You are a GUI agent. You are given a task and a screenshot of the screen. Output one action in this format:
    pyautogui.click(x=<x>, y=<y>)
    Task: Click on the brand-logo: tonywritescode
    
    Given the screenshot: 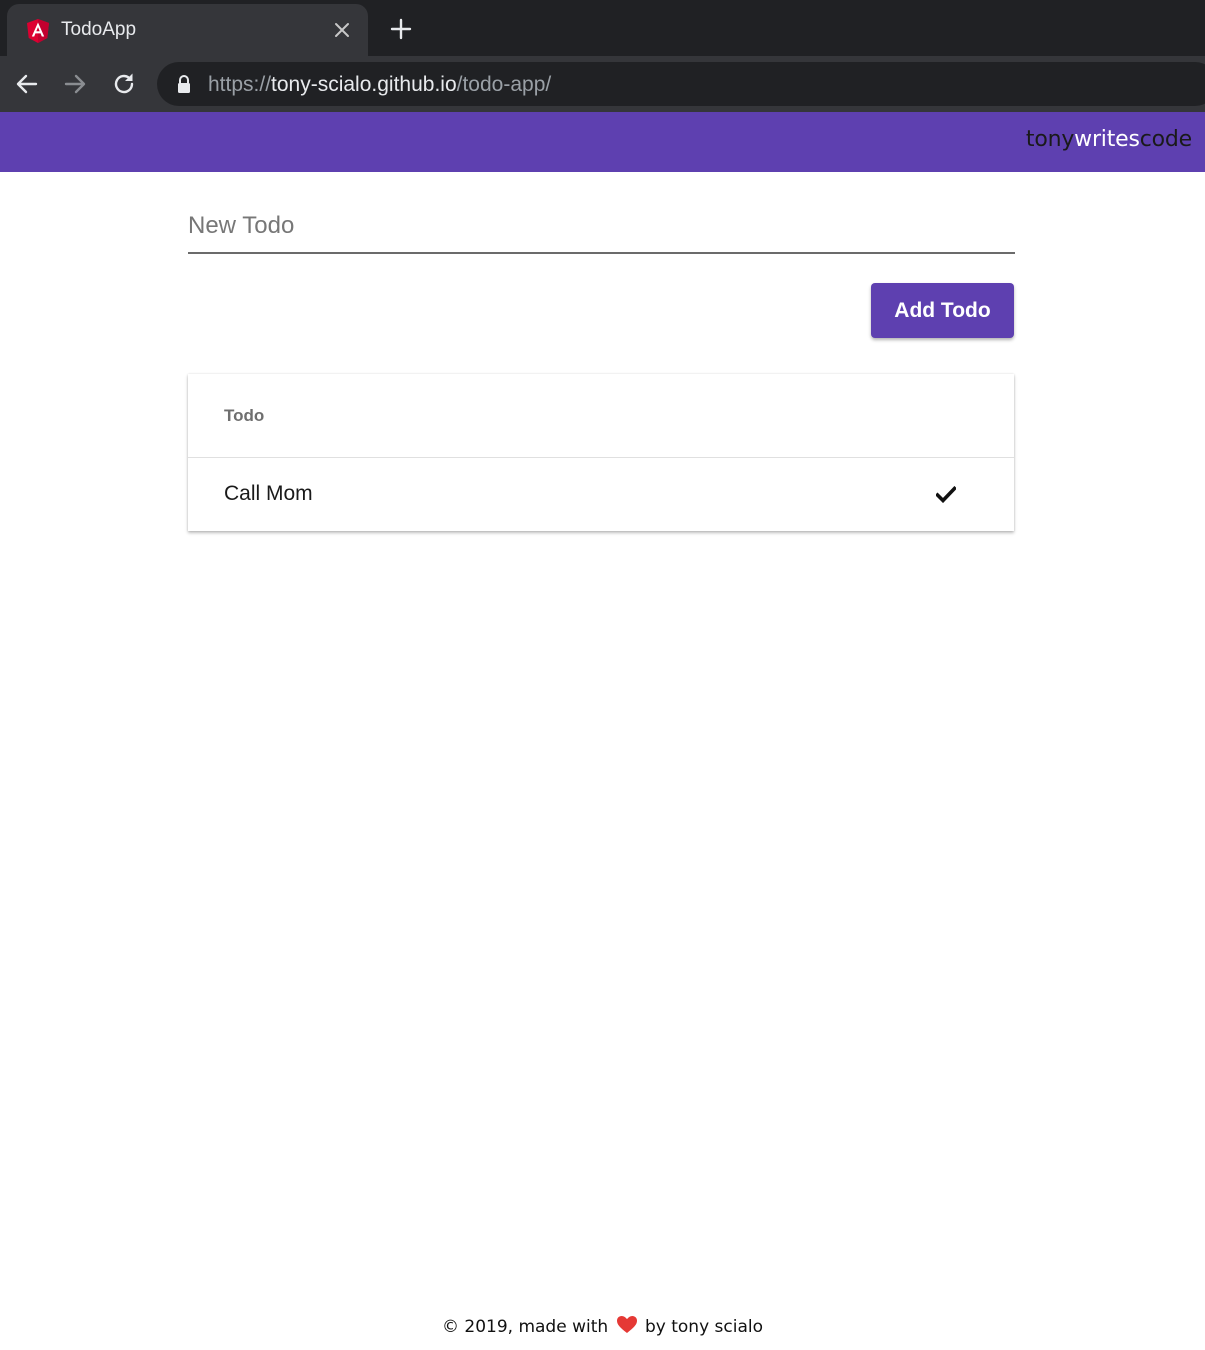 What is the action you would take?
    pyautogui.click(x=1109, y=139)
    